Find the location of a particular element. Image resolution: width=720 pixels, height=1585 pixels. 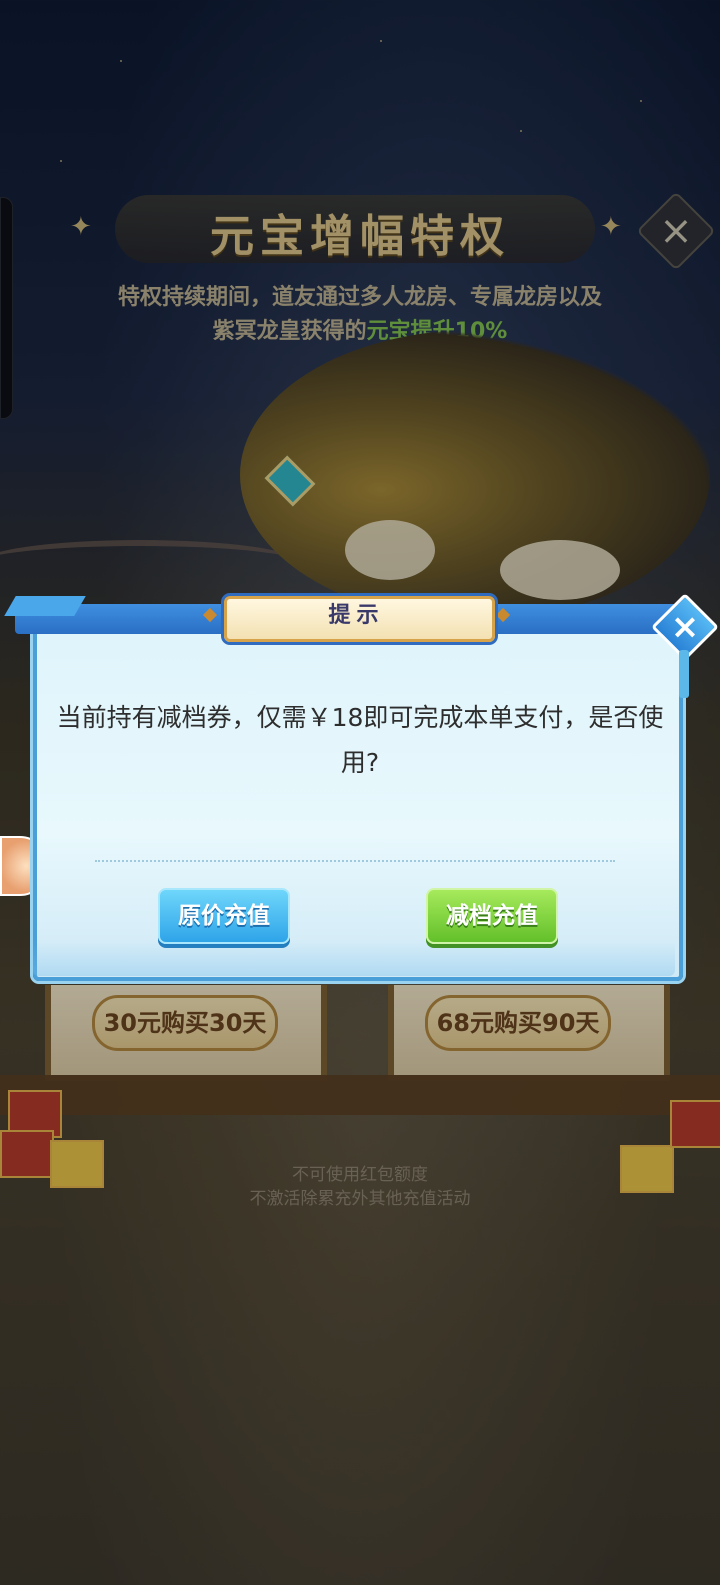

dialog-title: 提示 is located at coordinates (356, 615).